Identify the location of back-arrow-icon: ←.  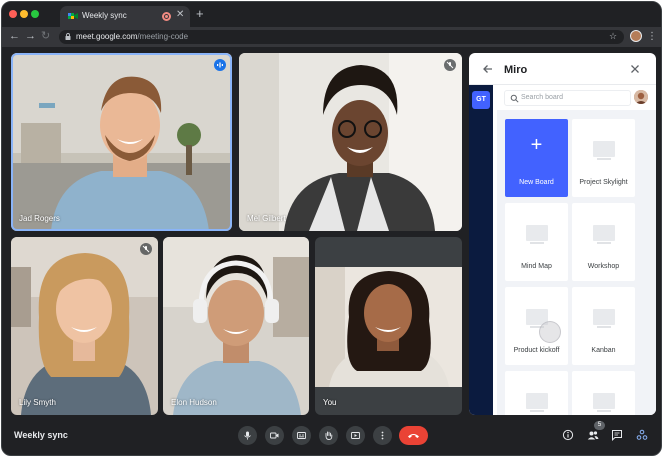
(14, 36).